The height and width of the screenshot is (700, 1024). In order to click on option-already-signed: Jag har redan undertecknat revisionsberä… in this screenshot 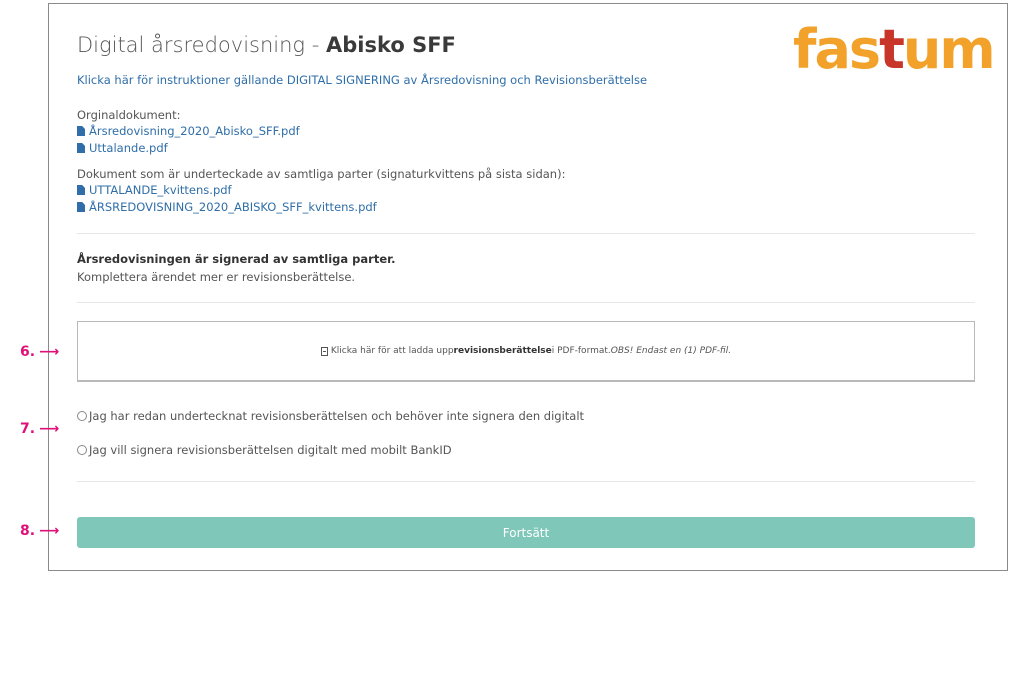, I will do `click(330, 416)`.